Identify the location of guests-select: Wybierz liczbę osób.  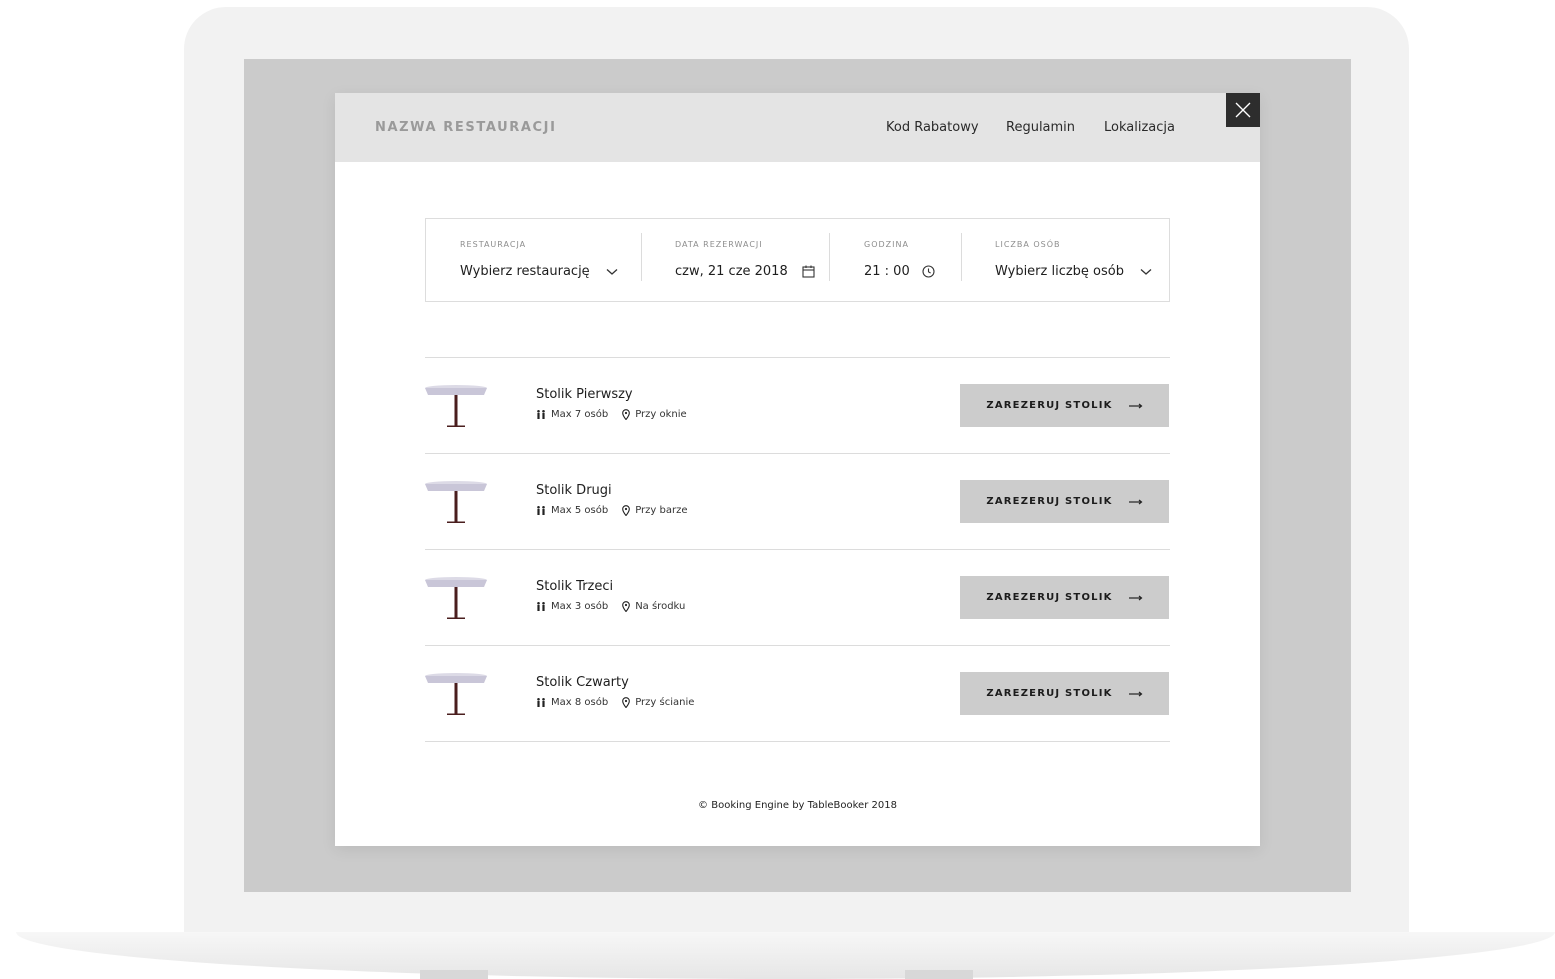
(1073, 271).